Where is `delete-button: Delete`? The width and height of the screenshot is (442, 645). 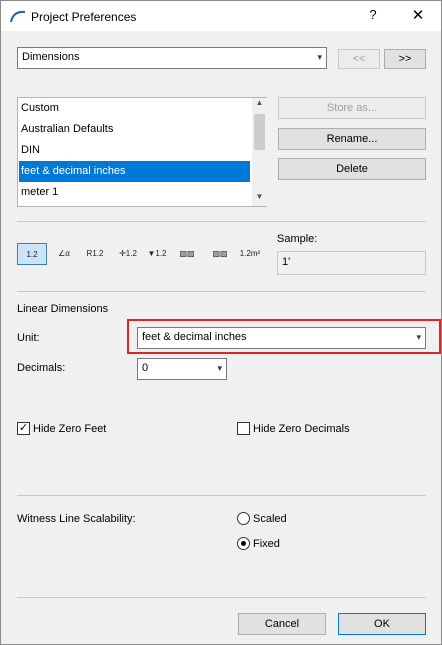
delete-button: Delete is located at coordinates (352, 169).